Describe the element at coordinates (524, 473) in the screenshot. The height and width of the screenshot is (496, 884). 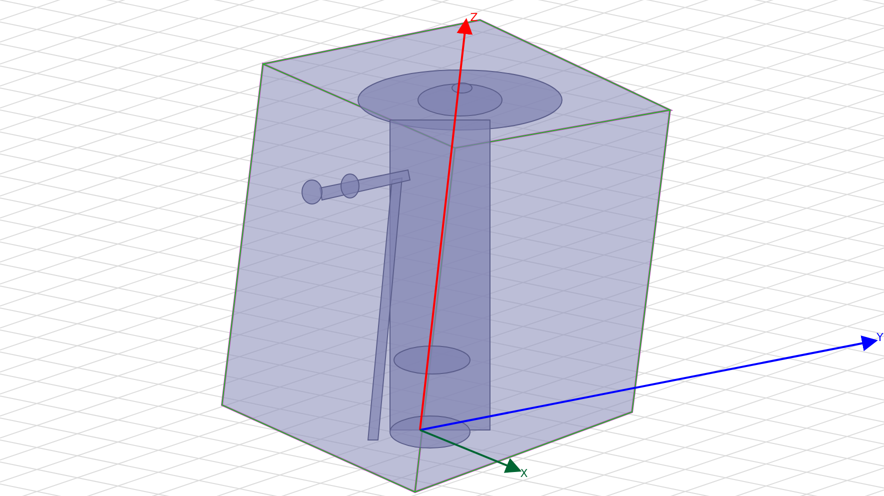
I see `axis-label: X` at that location.